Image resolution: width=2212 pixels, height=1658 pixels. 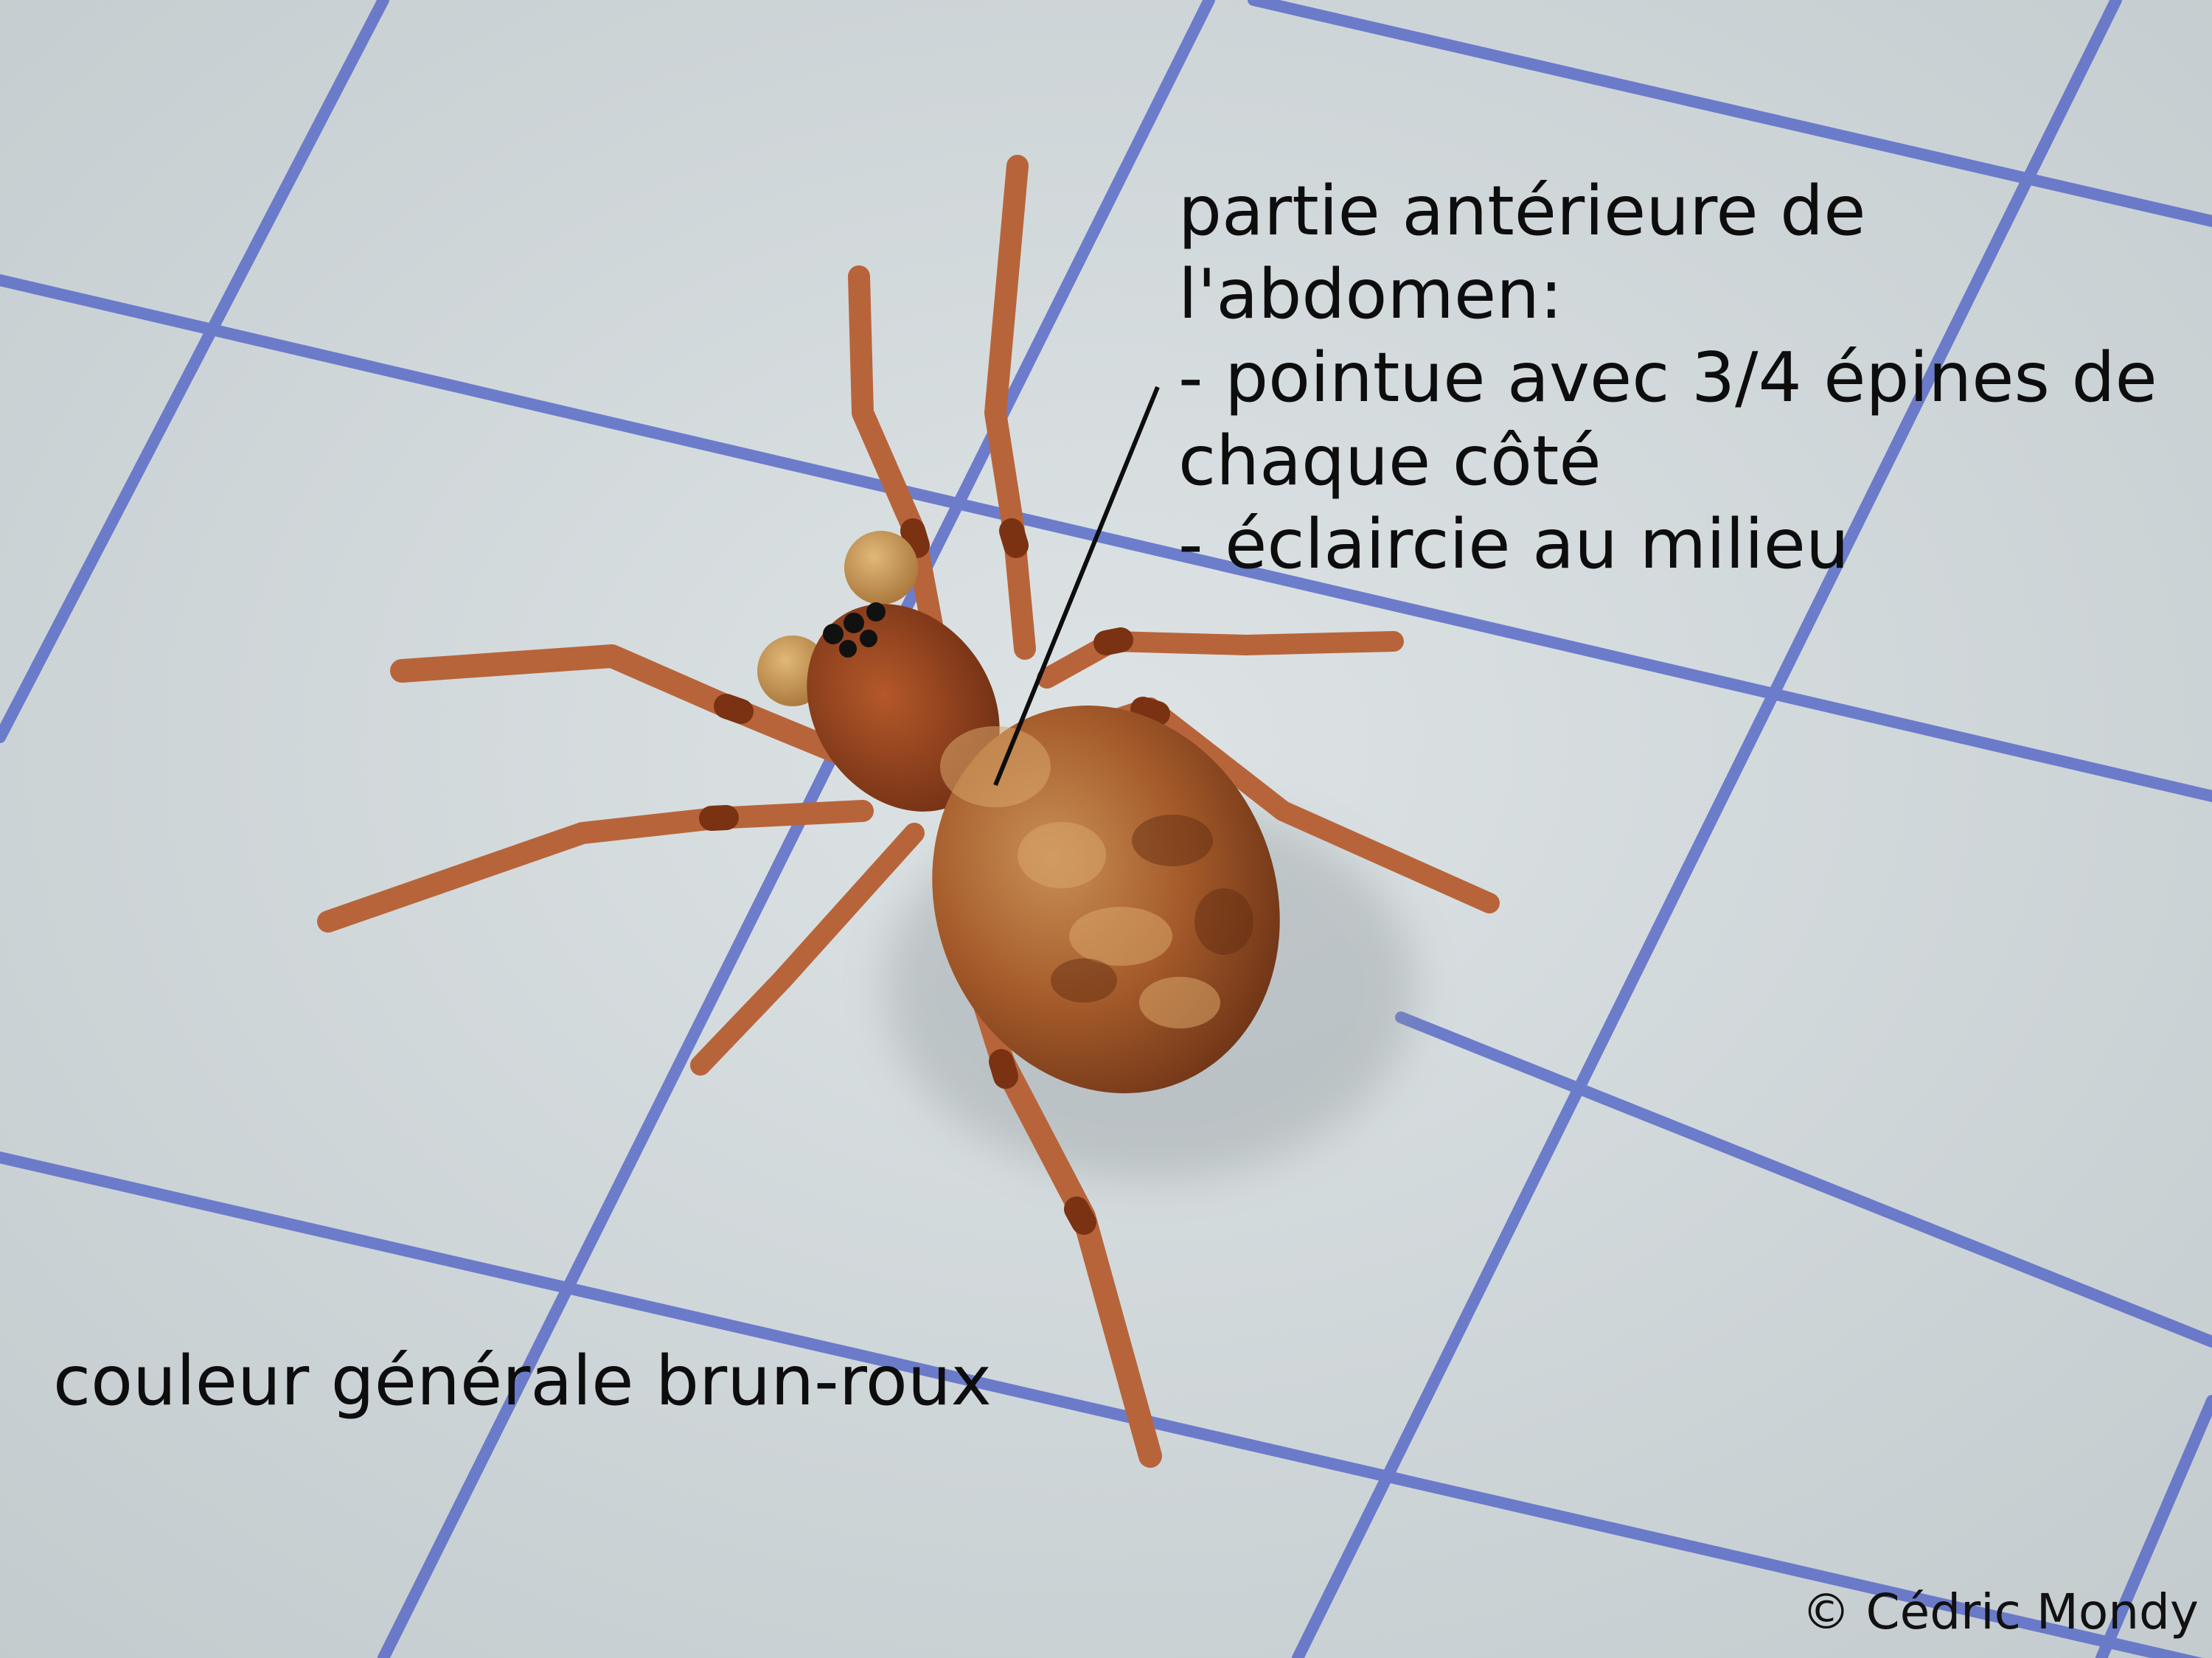 I want to click on annotation-line: - éclaircie au milieu, so click(x=1513, y=544).